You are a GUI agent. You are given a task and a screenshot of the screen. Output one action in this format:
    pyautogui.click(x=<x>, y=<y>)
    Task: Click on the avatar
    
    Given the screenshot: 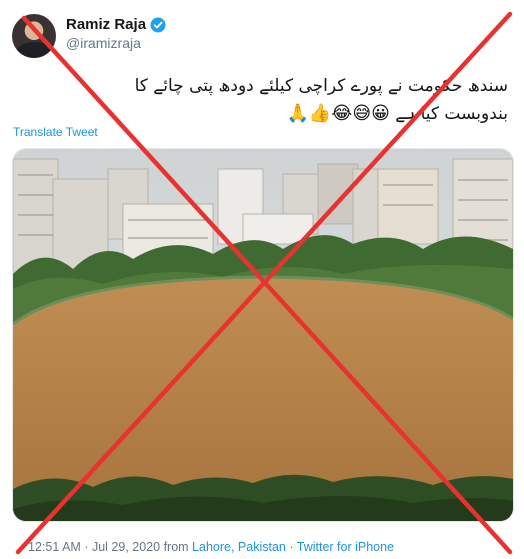 What is the action you would take?
    pyautogui.click(x=34, y=36)
    